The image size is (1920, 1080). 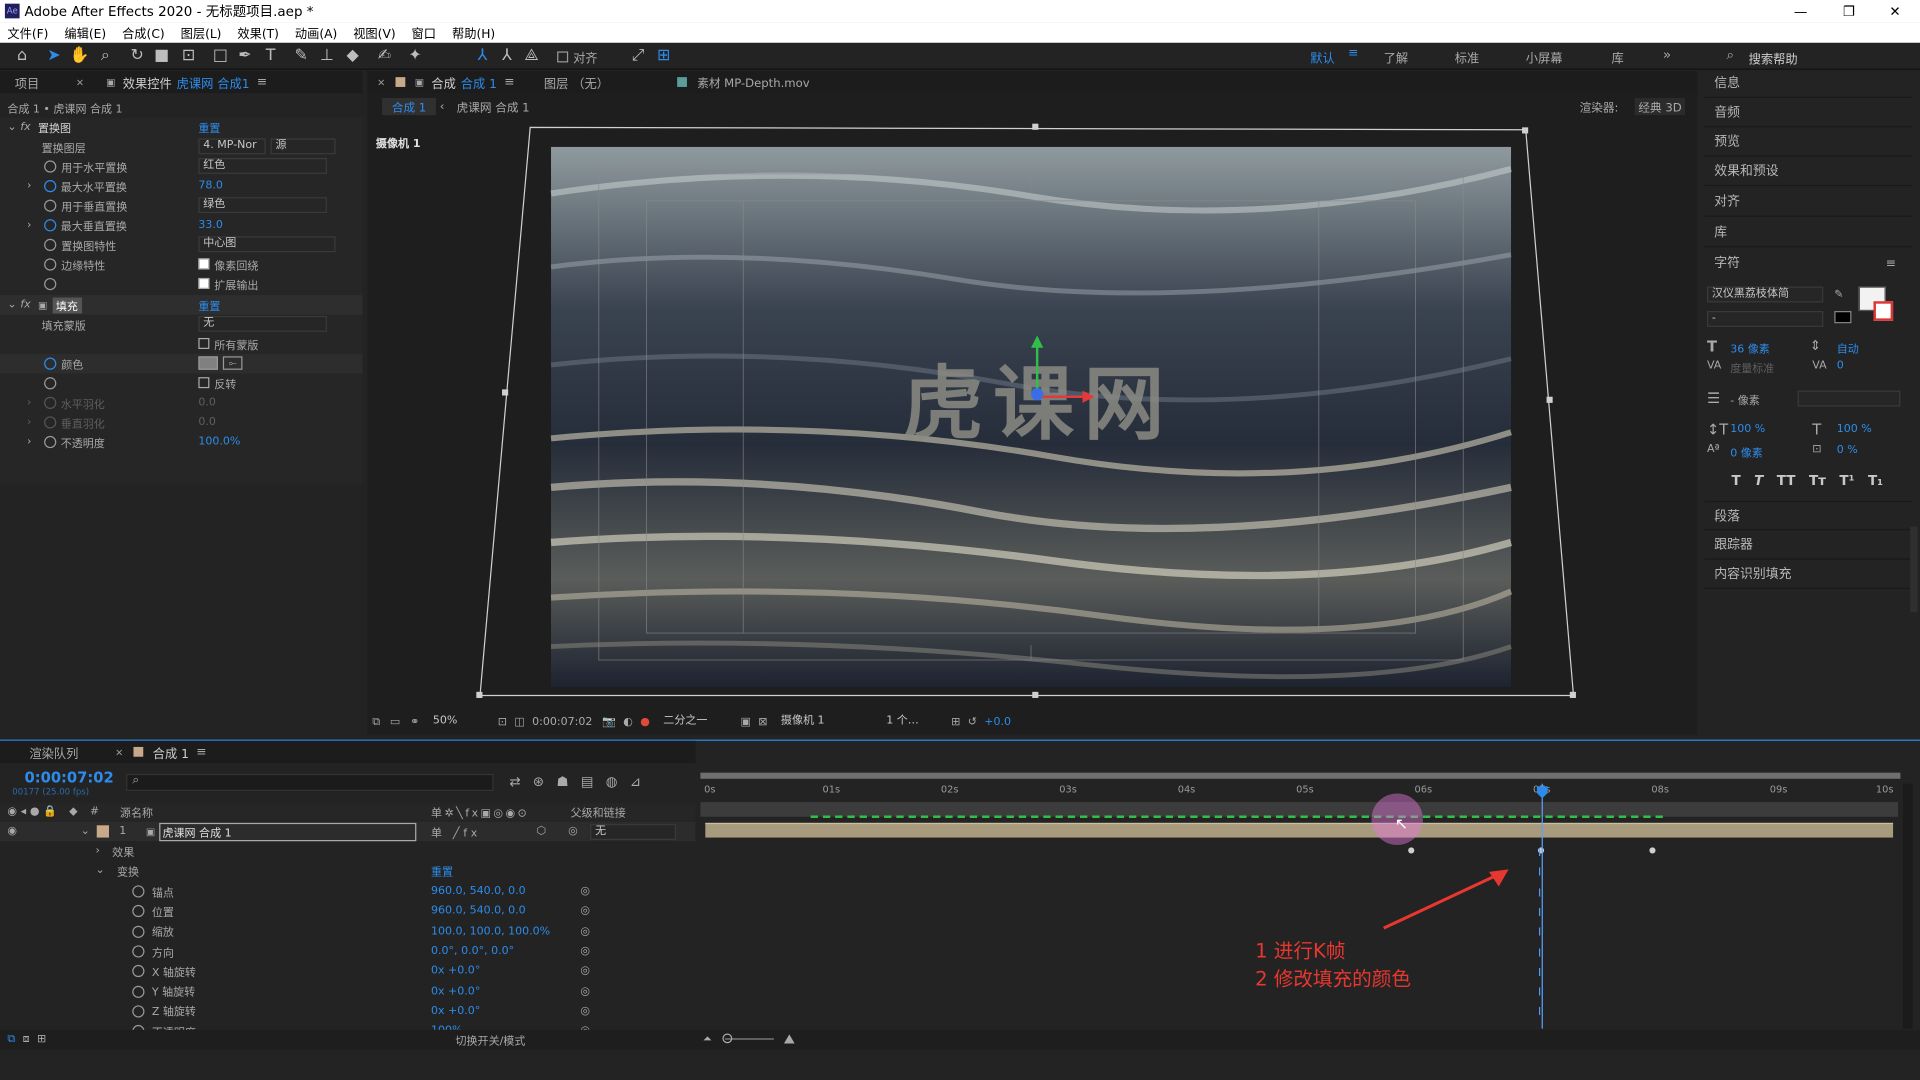 What do you see at coordinates (1735, 481) in the screenshot?
I see `faux-bold-button: T` at bounding box center [1735, 481].